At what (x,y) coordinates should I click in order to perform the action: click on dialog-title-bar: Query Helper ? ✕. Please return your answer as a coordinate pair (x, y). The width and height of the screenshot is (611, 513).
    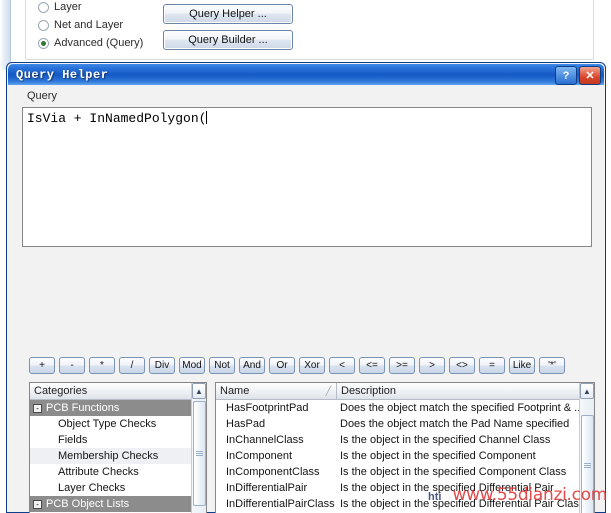
    Looking at the image, I should click on (306, 74).